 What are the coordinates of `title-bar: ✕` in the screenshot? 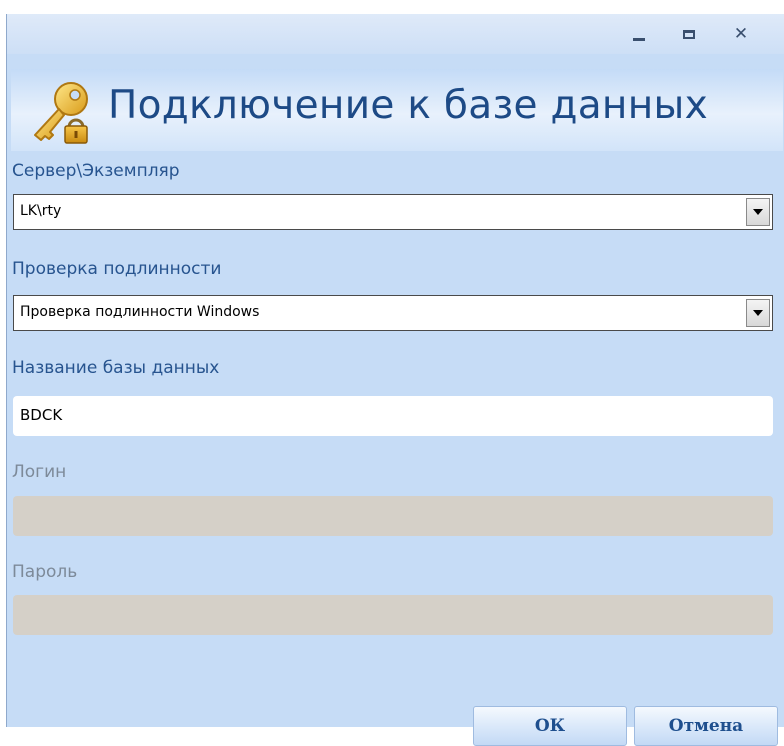 It's located at (395, 34).